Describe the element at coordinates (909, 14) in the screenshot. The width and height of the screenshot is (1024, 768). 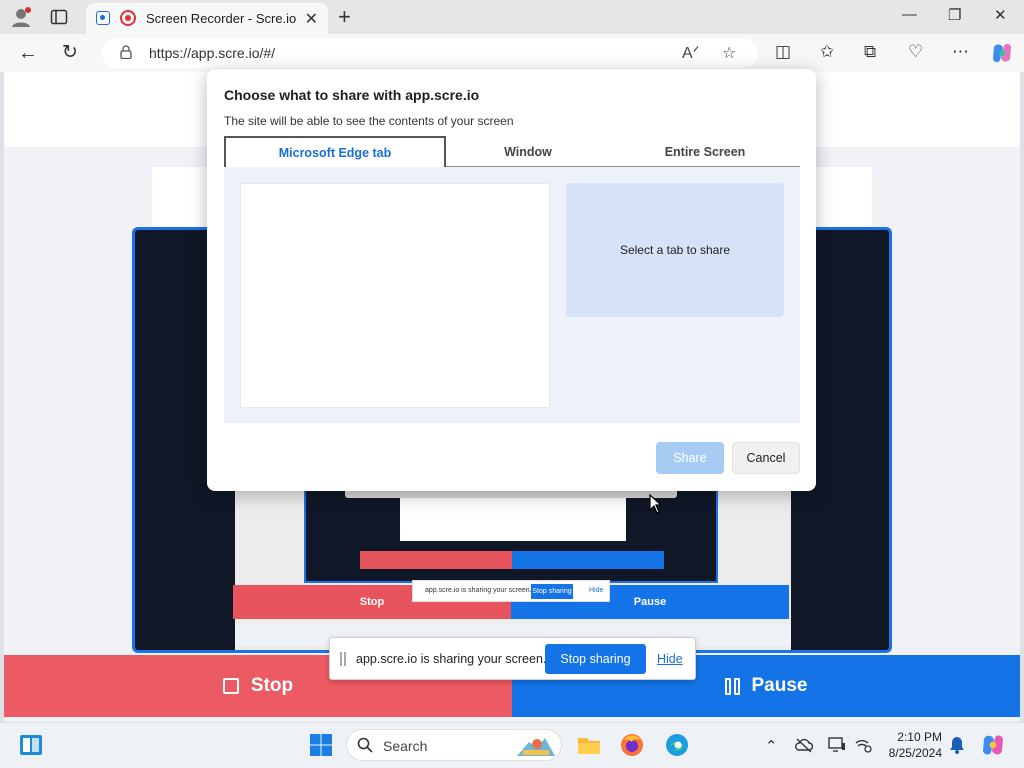
I see `minimize-button: —` at that location.